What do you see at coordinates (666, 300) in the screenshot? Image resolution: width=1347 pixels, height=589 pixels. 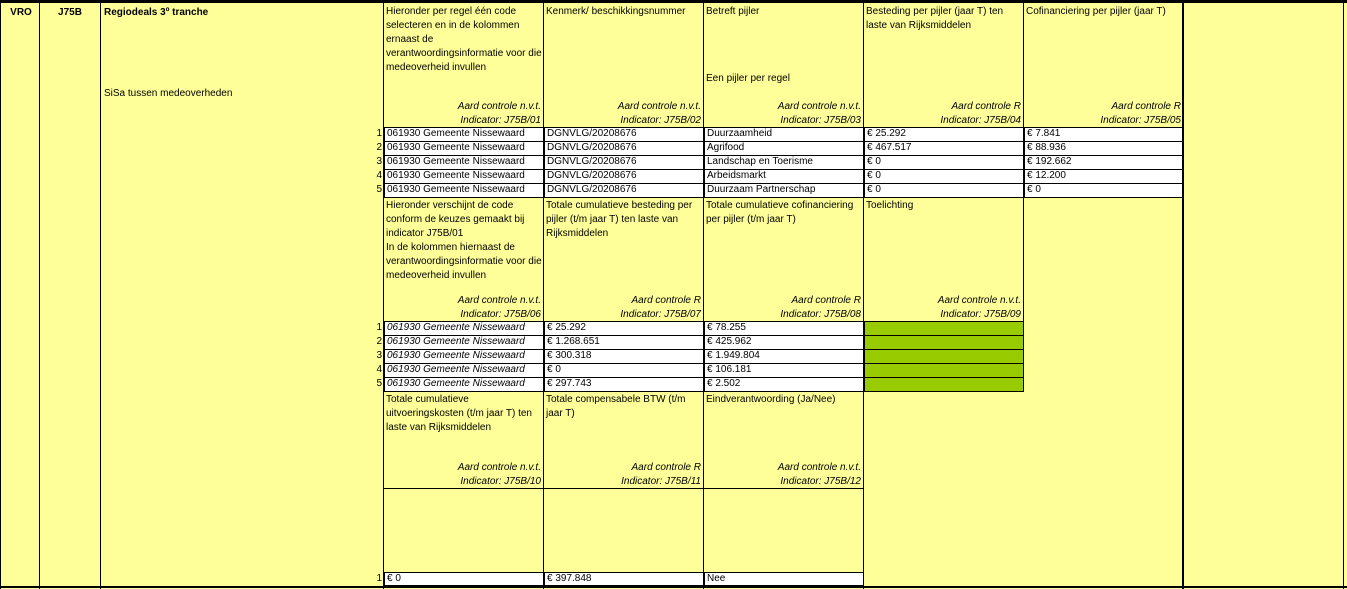 I see `b2-control-2: Aard controle R` at bounding box center [666, 300].